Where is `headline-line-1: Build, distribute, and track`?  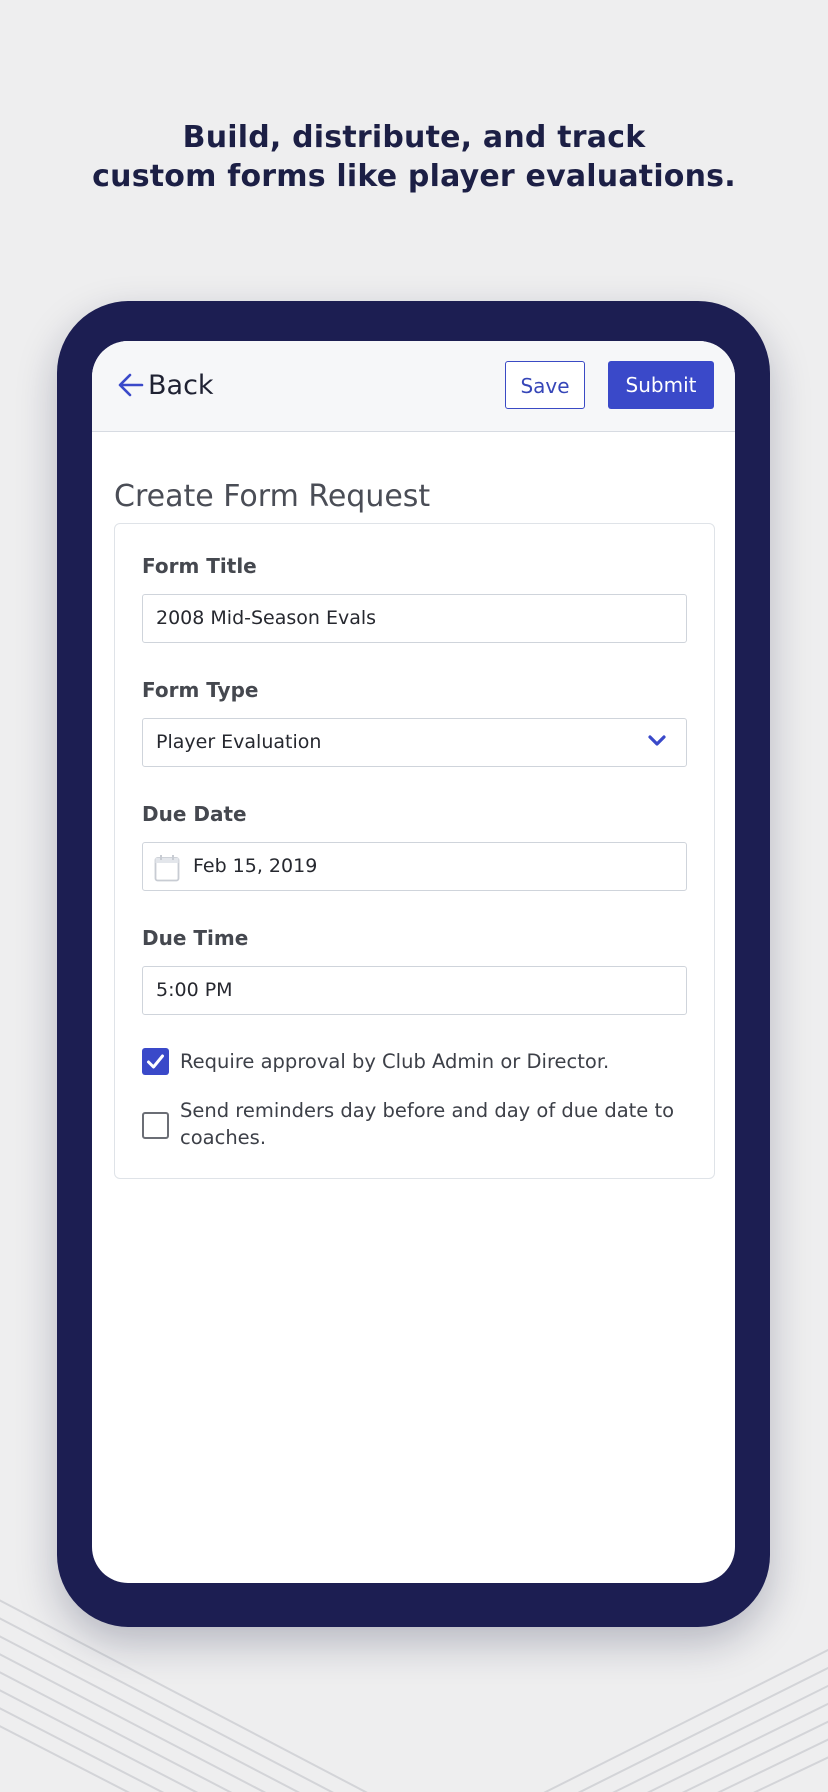 headline-line-1: Build, distribute, and track is located at coordinates (414, 137).